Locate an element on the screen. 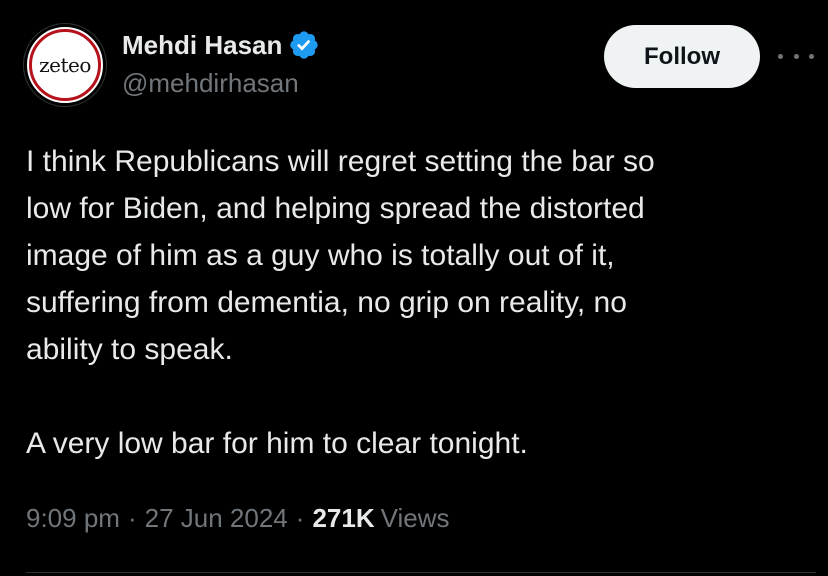  views-count: 271K is located at coordinates (343, 518).